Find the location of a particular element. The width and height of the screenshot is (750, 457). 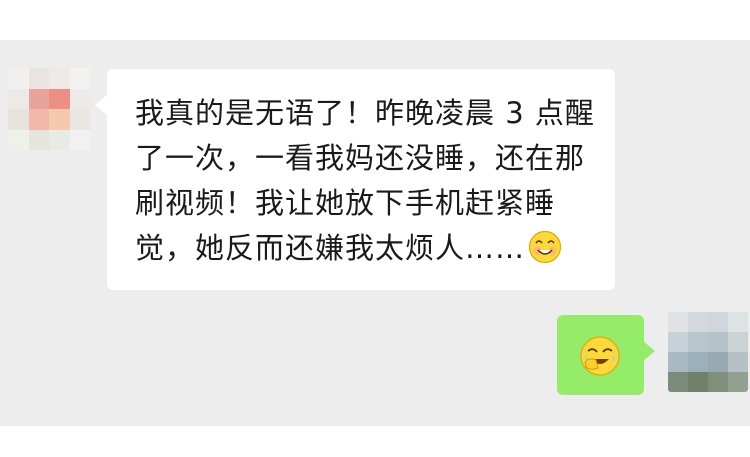

outgoing-message-bubble is located at coordinates (606, 355).